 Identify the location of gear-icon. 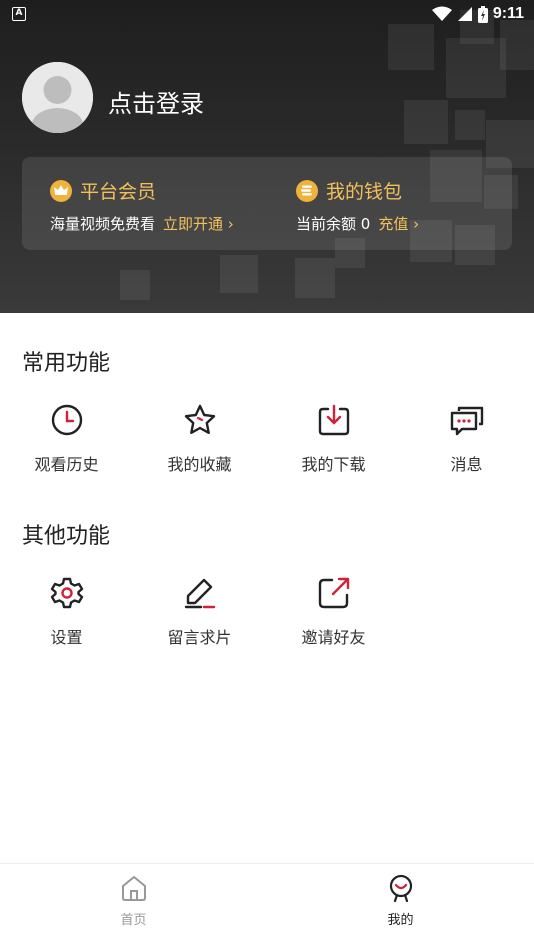
(66, 593).